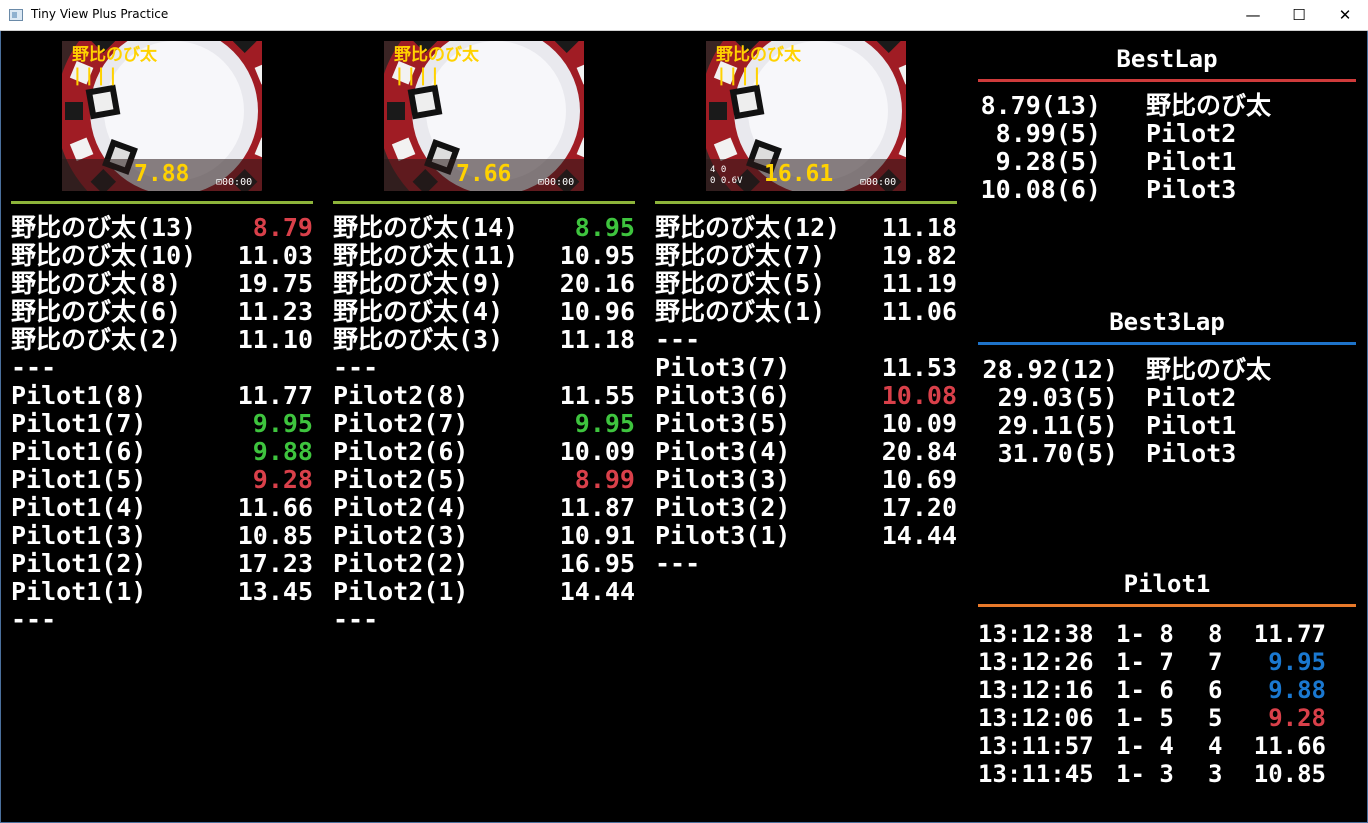 Image resolution: width=1368 pixels, height=823 pixels. Describe the element at coordinates (604, 423) in the screenshot. I see `lap-time: 9.95` at that location.